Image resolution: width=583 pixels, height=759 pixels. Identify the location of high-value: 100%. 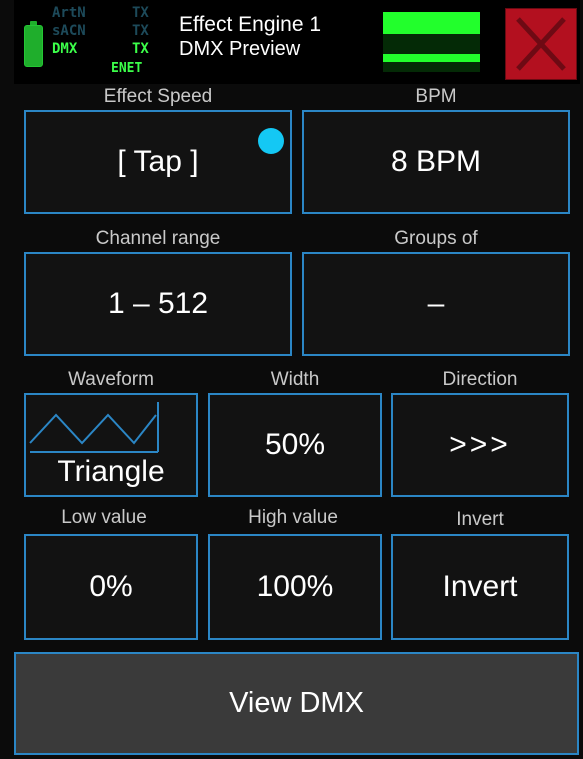
(295, 586).